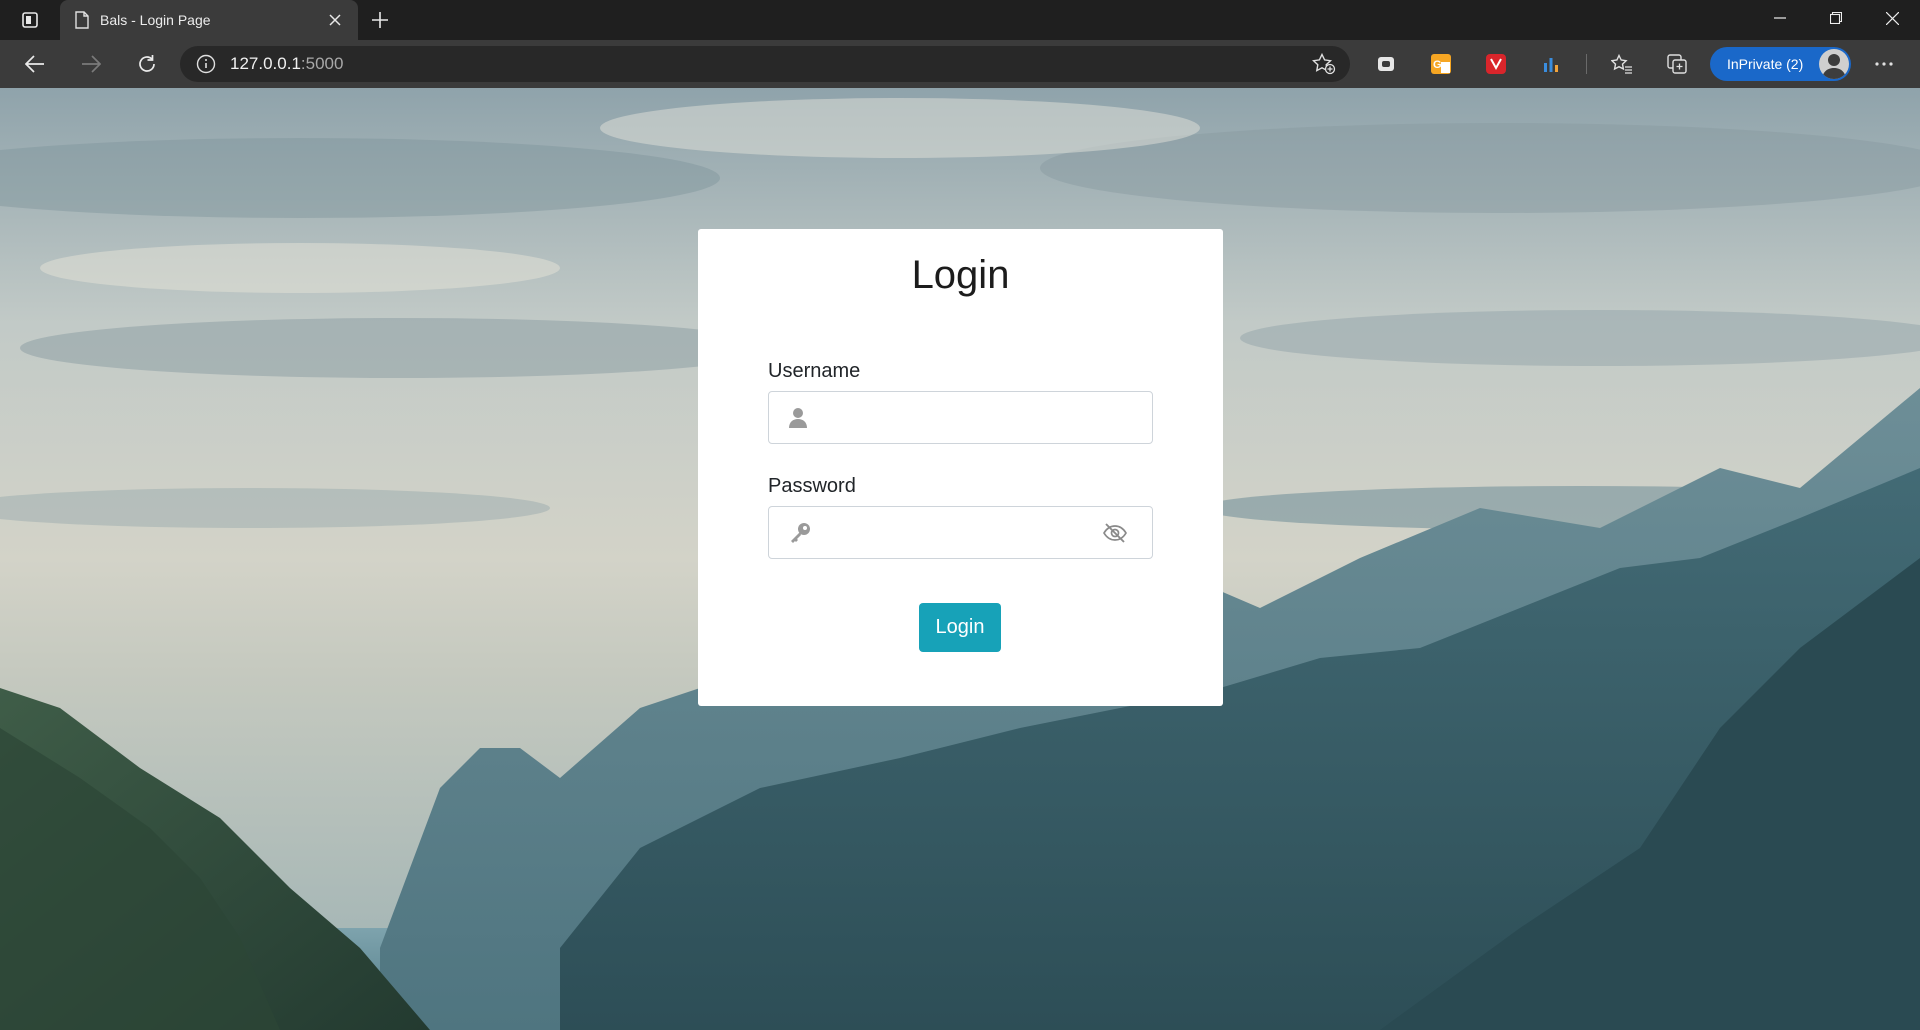 Image resolution: width=1920 pixels, height=1030 pixels. I want to click on url-text: 127.0.0.1:5000, so click(286, 64).